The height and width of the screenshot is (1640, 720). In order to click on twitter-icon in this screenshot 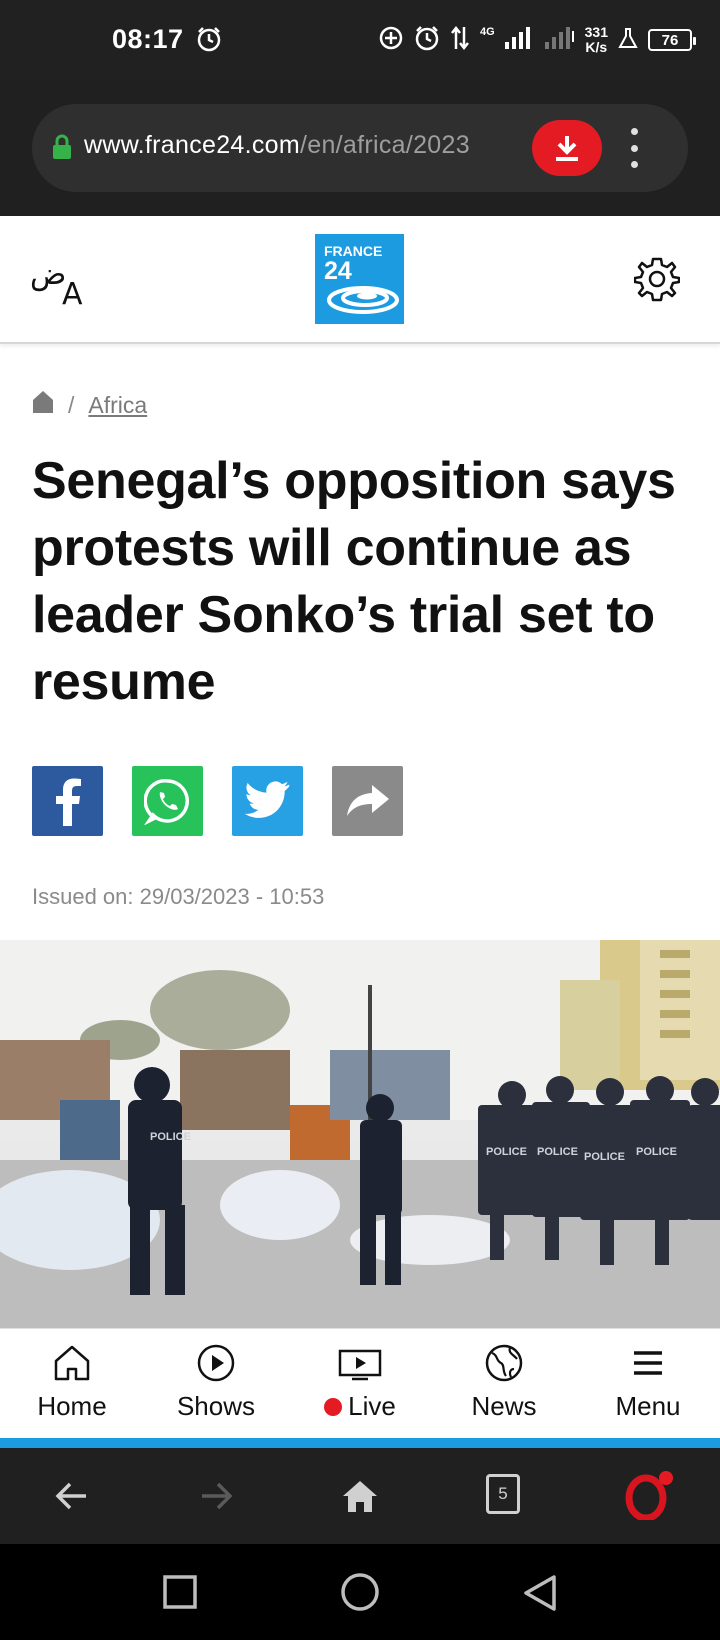, I will do `click(266, 799)`.